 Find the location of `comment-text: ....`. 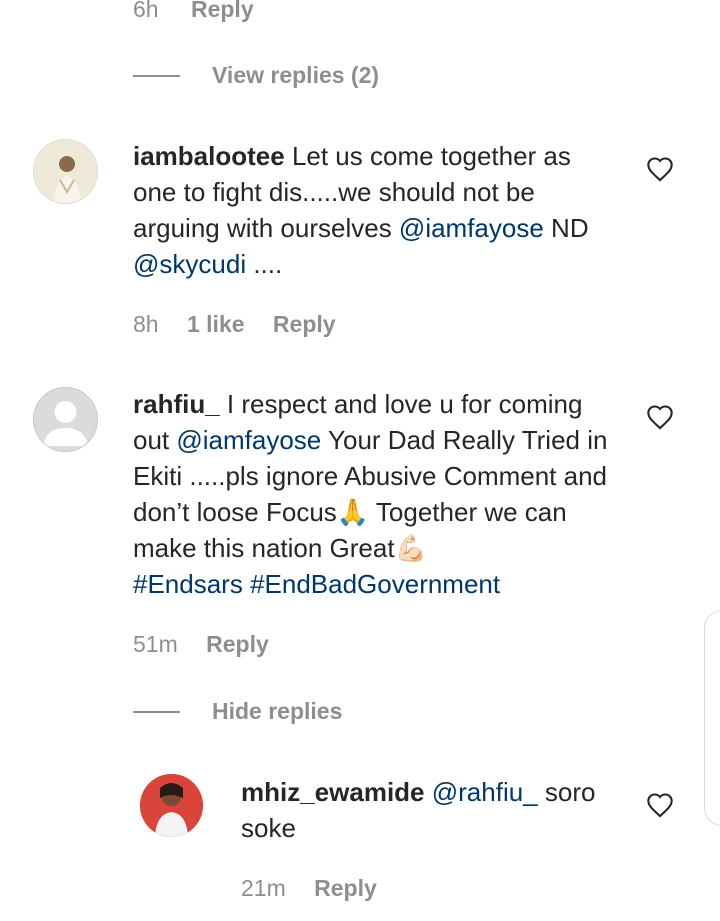

comment-text: .... is located at coordinates (264, 264).